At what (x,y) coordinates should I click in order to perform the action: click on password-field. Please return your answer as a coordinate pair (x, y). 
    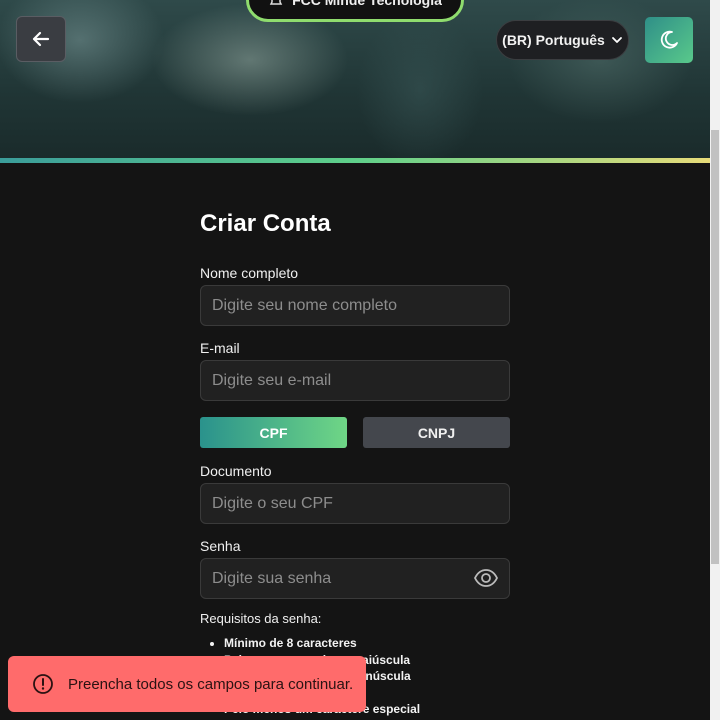
    Looking at the image, I should click on (355, 578).